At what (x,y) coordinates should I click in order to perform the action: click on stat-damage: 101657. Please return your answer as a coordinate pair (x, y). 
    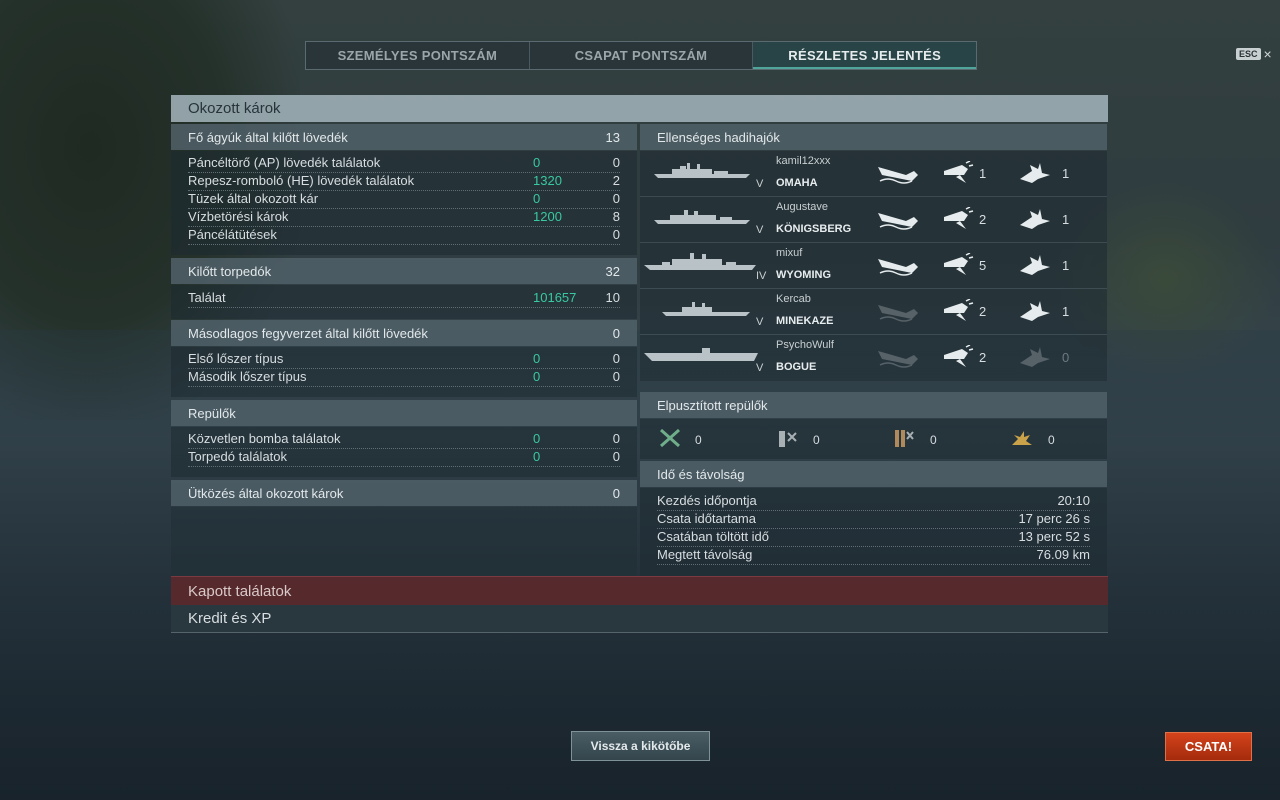
    Looking at the image, I should click on (555, 297).